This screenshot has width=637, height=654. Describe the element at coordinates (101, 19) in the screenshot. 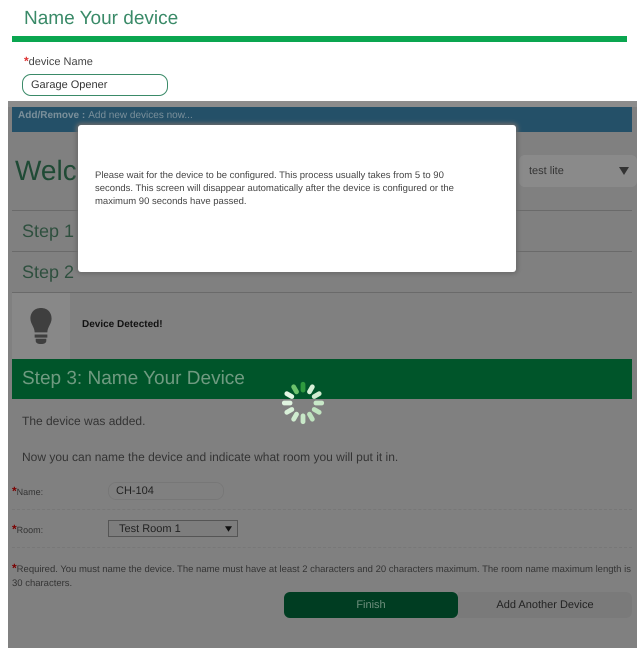

I see `page-title: Name Your device` at that location.